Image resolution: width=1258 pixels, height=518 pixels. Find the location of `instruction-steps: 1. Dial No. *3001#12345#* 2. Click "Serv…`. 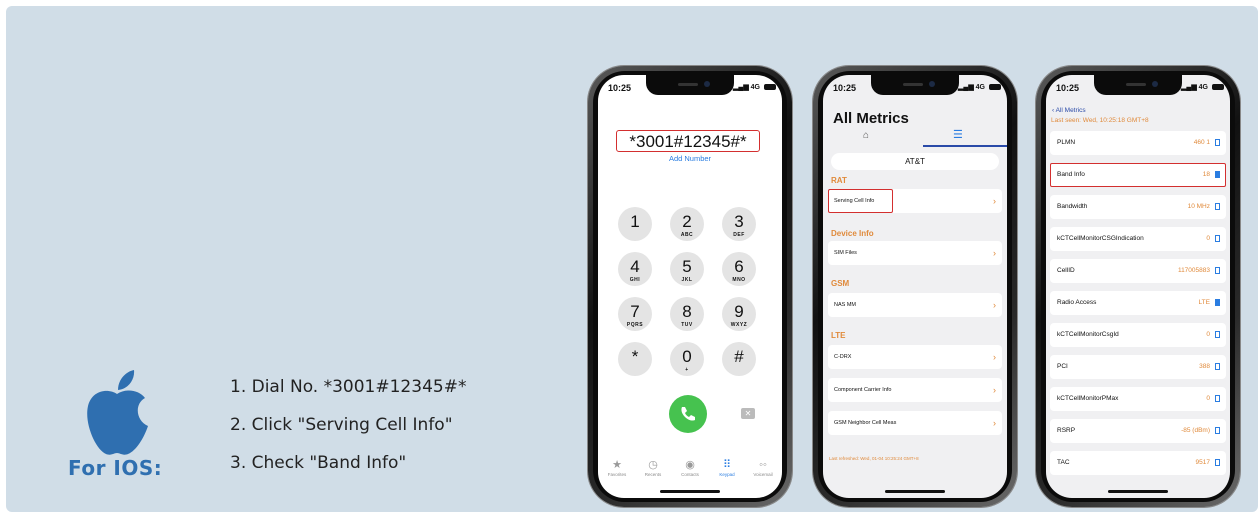

instruction-steps: 1. Dial No. *3001#12345#* 2. Click "Serv… is located at coordinates (348, 432).